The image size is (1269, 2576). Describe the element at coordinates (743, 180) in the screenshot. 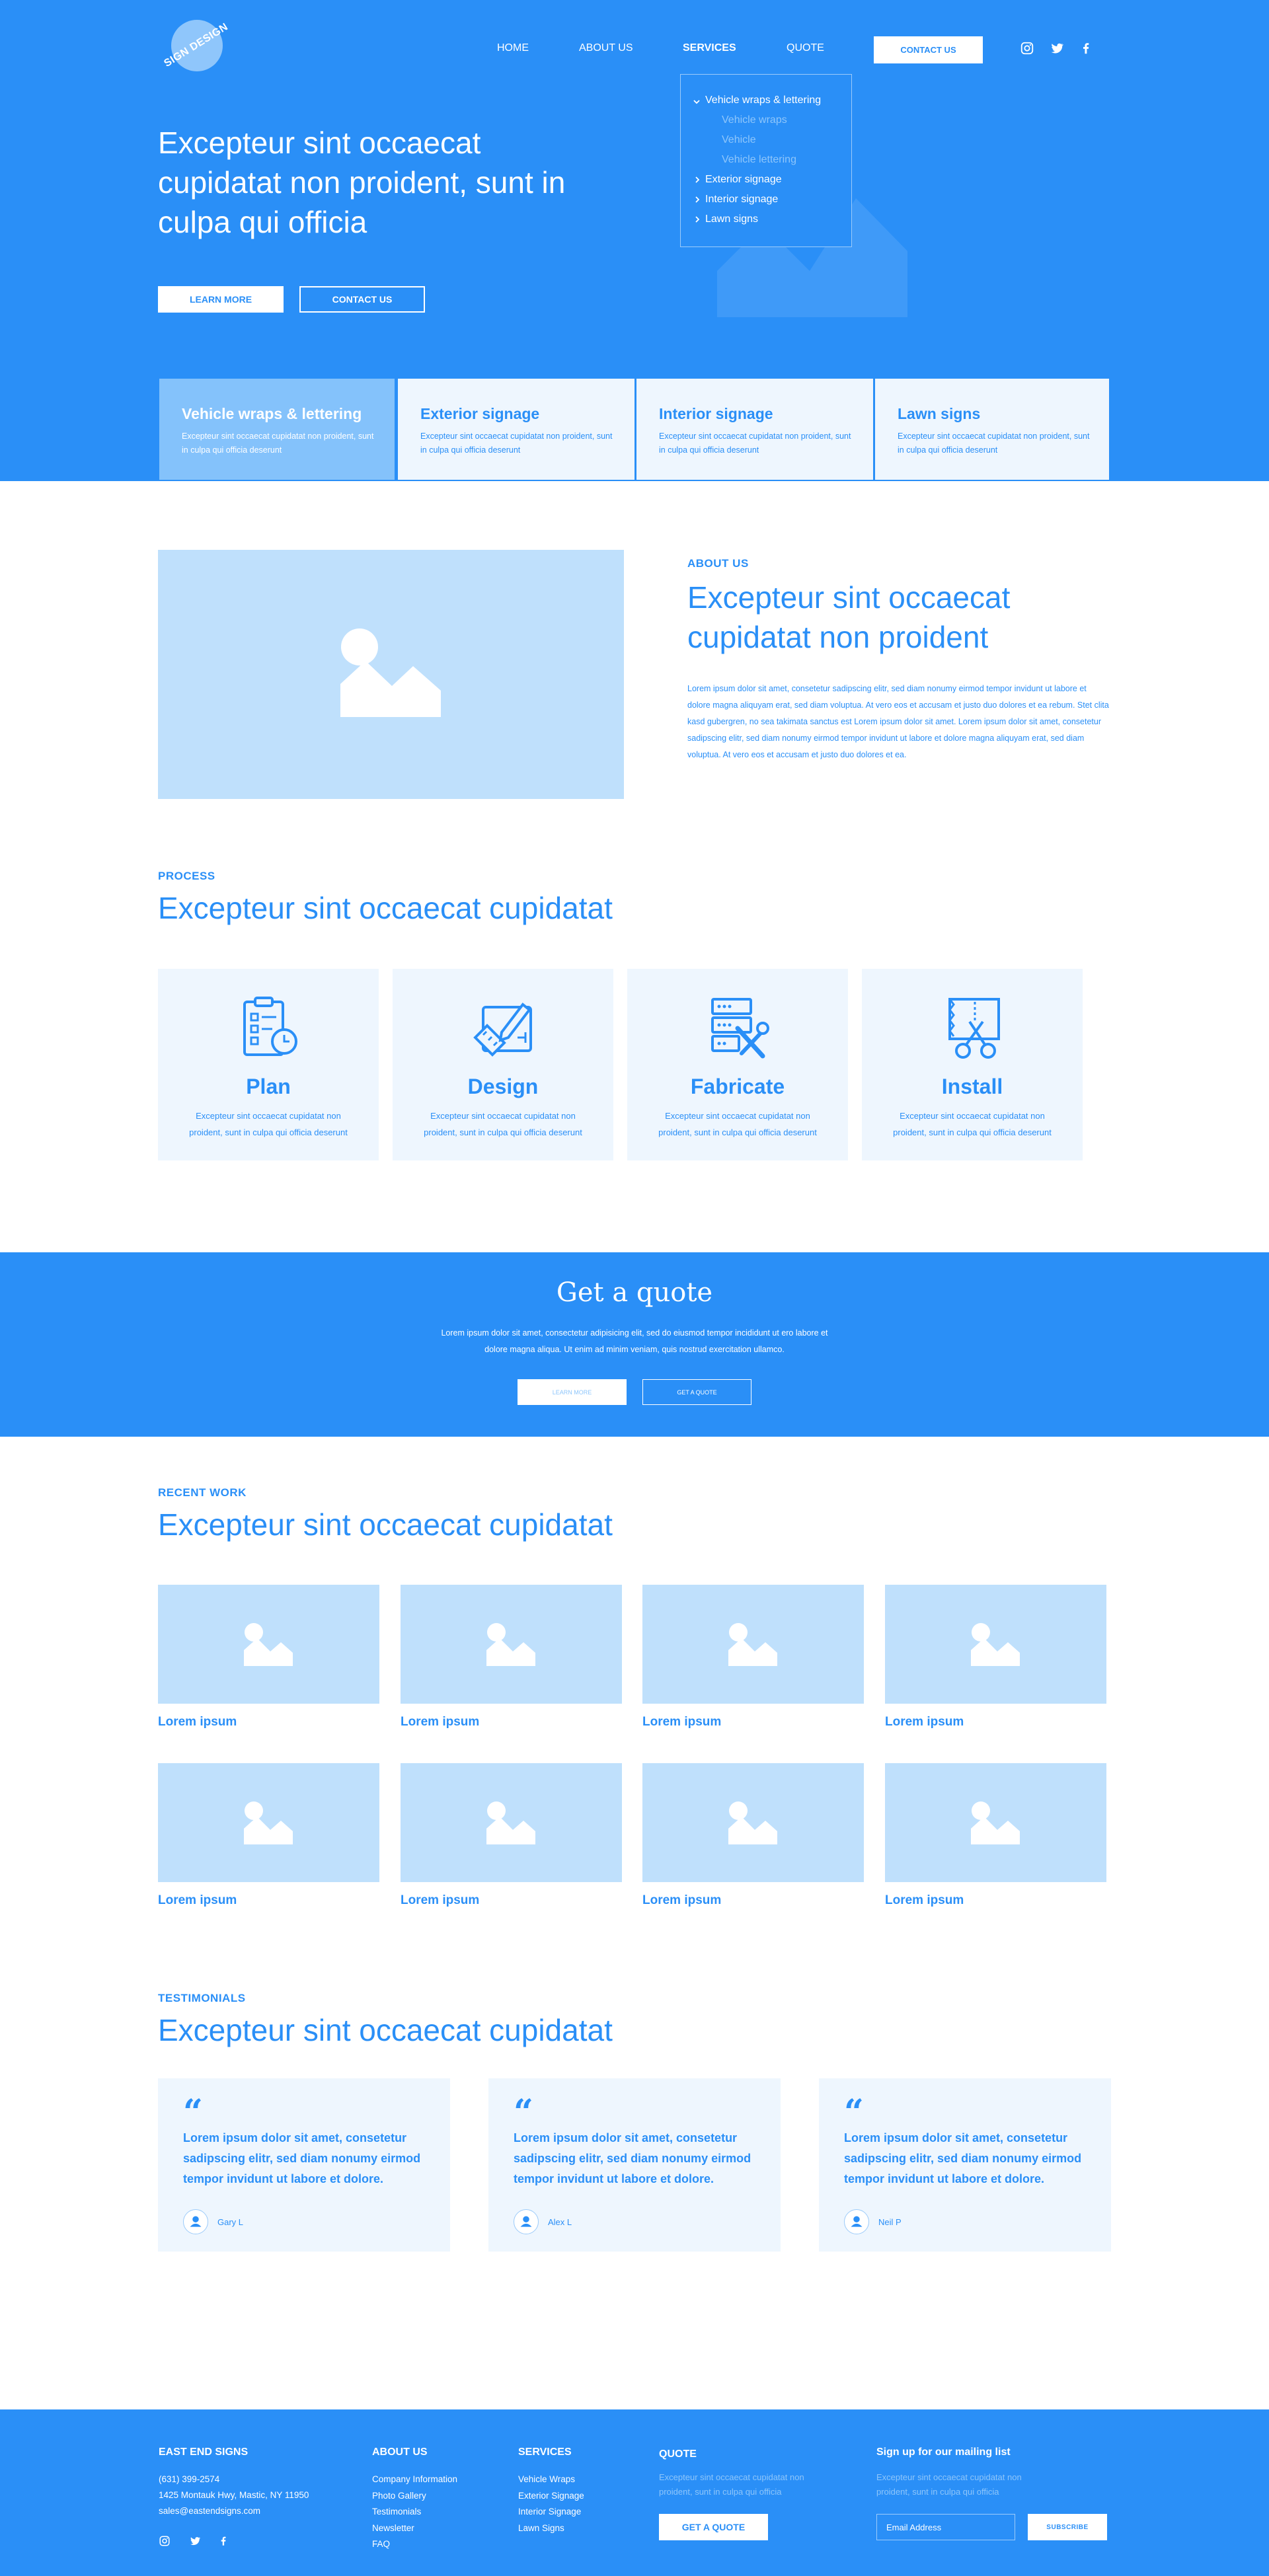

I see `dropdown-item-exterior-signage: Exterior signage` at that location.